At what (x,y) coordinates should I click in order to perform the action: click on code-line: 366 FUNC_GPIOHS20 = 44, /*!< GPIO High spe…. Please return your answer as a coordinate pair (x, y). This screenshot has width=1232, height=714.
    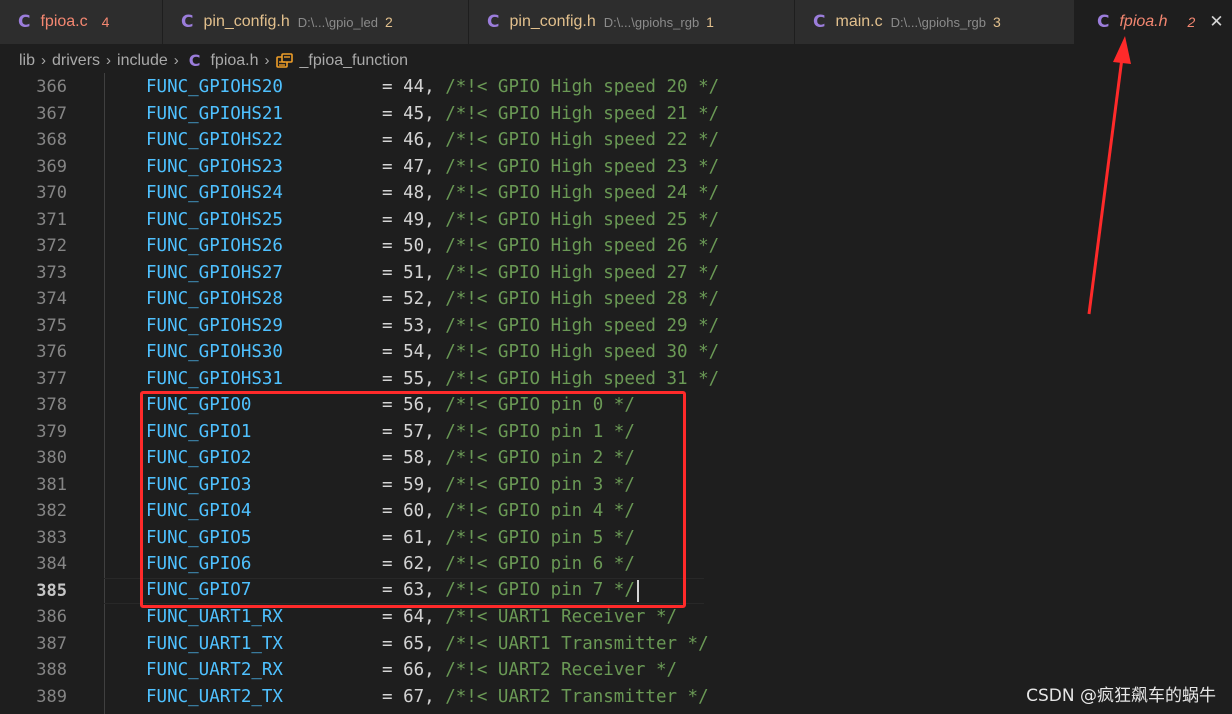
    Looking at the image, I should click on (616, 87).